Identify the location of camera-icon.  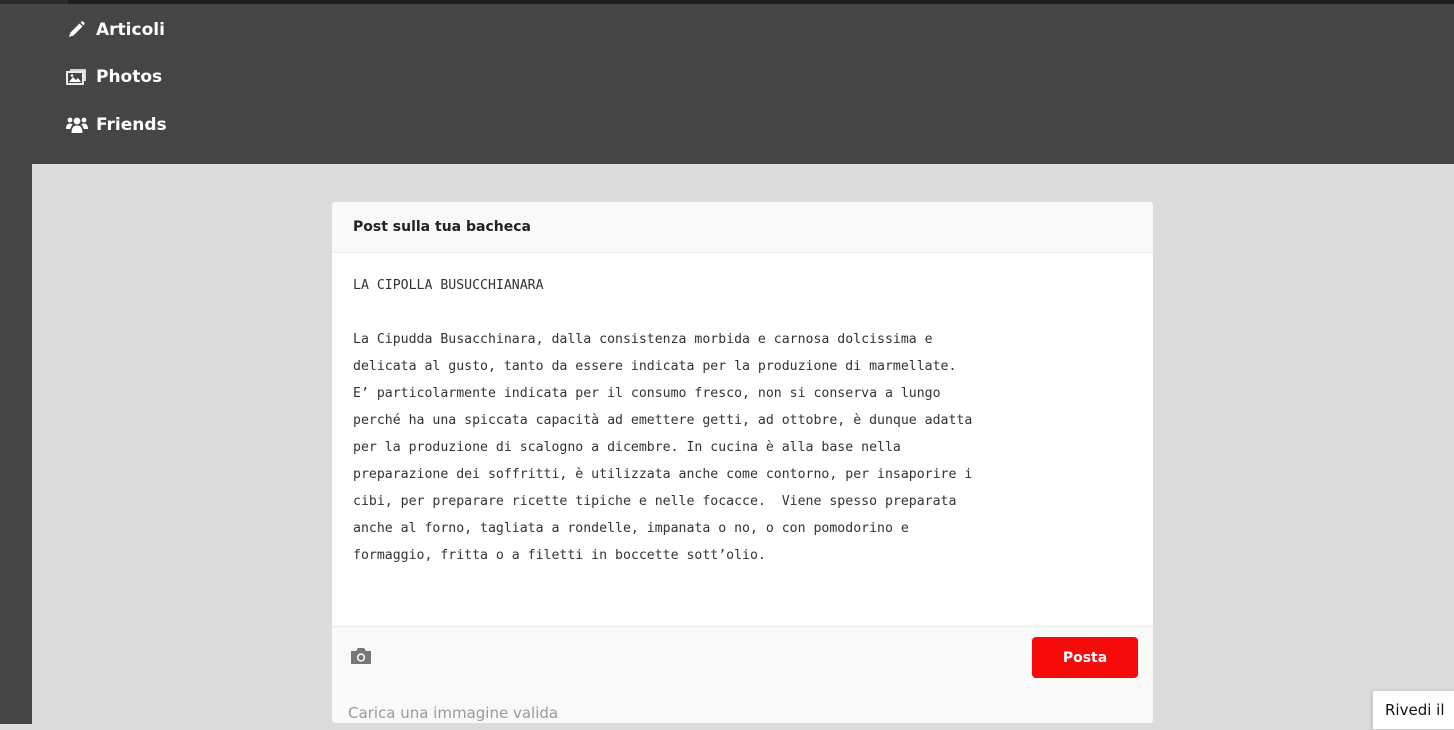
(361, 656).